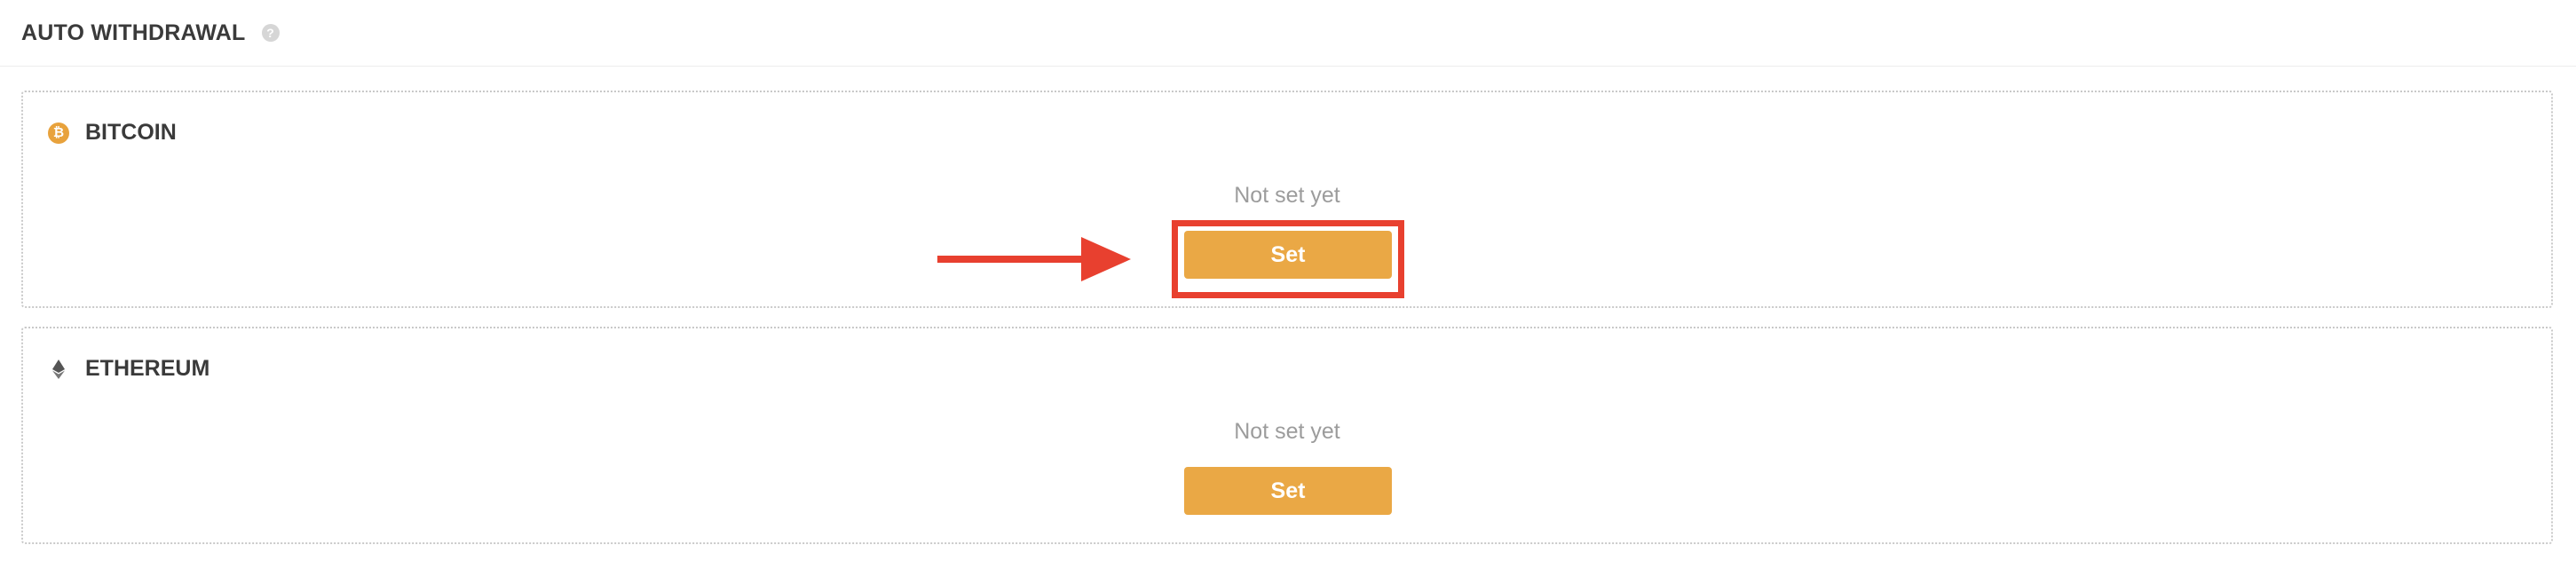 The height and width of the screenshot is (561, 2576). Describe the element at coordinates (1287, 431) in the screenshot. I see `ethereum-status-text: Not set yet` at that location.